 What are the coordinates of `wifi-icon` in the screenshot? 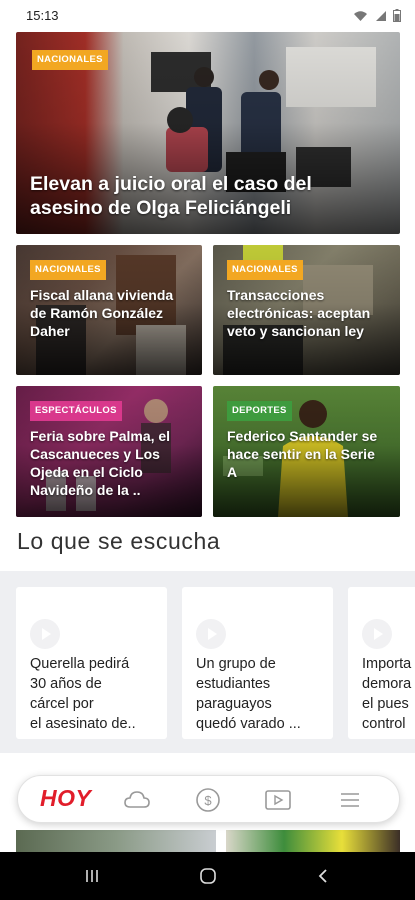 It's located at (360, 18).